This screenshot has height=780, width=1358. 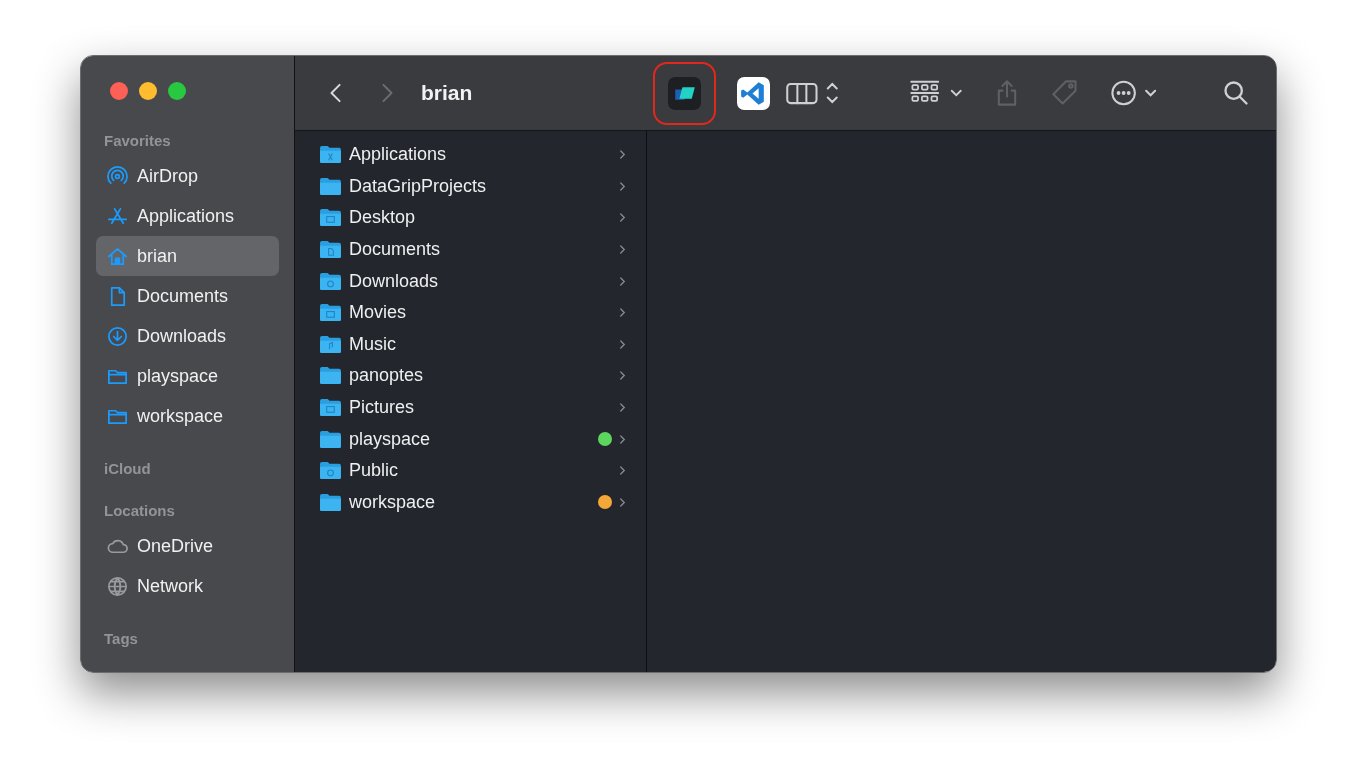 What do you see at coordinates (395, 250) in the screenshot?
I see `folder-name: Documents` at bounding box center [395, 250].